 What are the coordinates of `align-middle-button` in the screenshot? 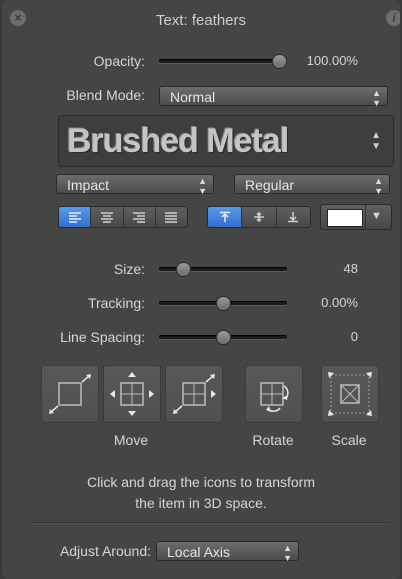 It's located at (258, 217).